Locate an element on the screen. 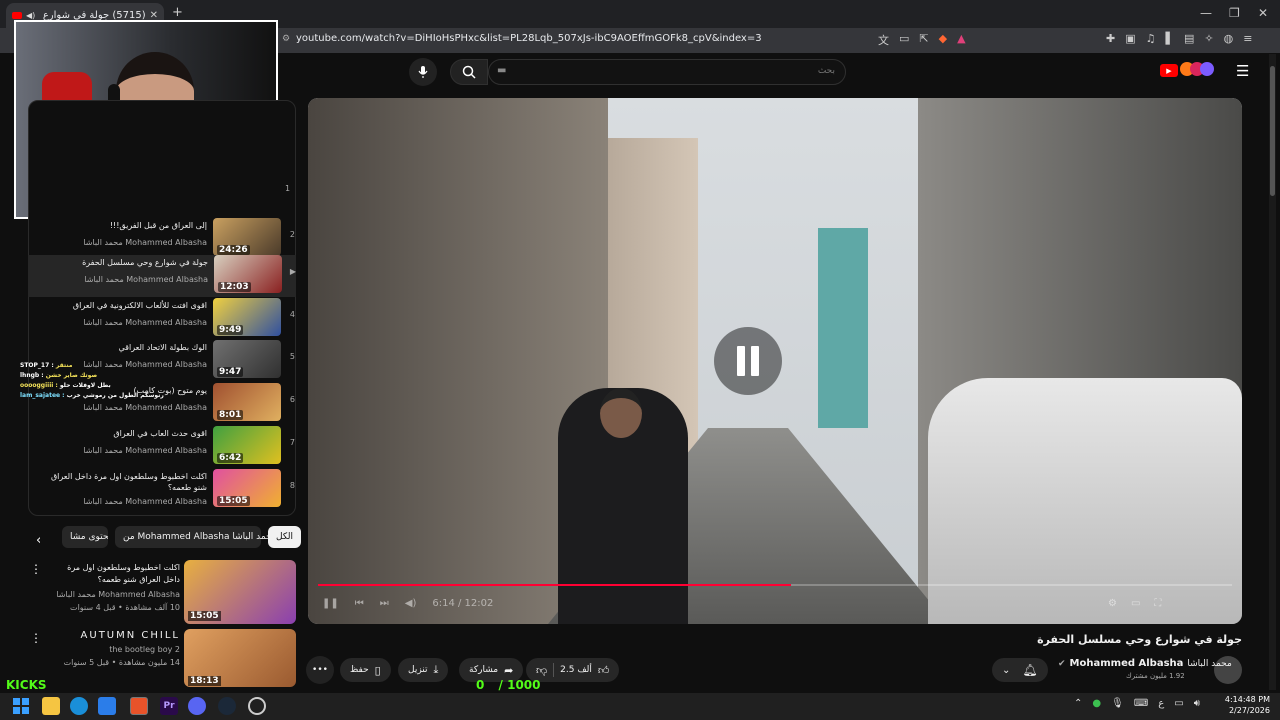  sidebar-icon: ▌ is located at coordinates (1170, 38).